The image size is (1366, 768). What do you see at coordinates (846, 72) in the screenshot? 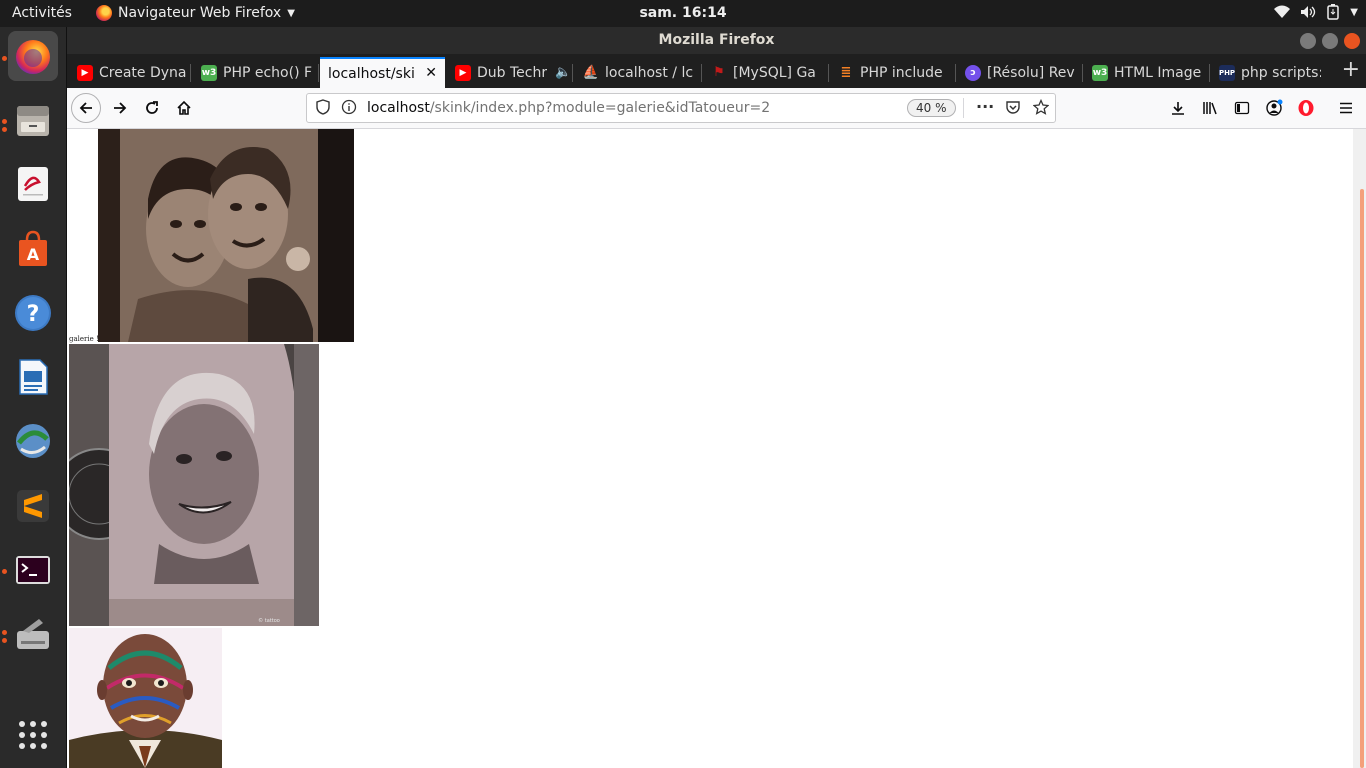
I see `stackoverflow-icon: ≣` at bounding box center [846, 72].